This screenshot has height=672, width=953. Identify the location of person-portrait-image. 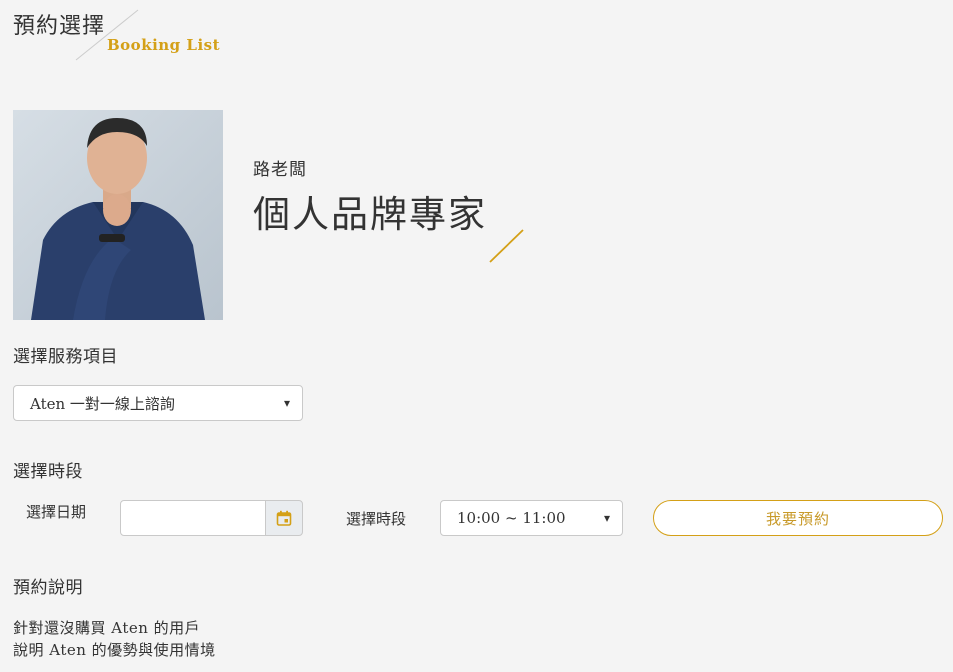
(118, 215).